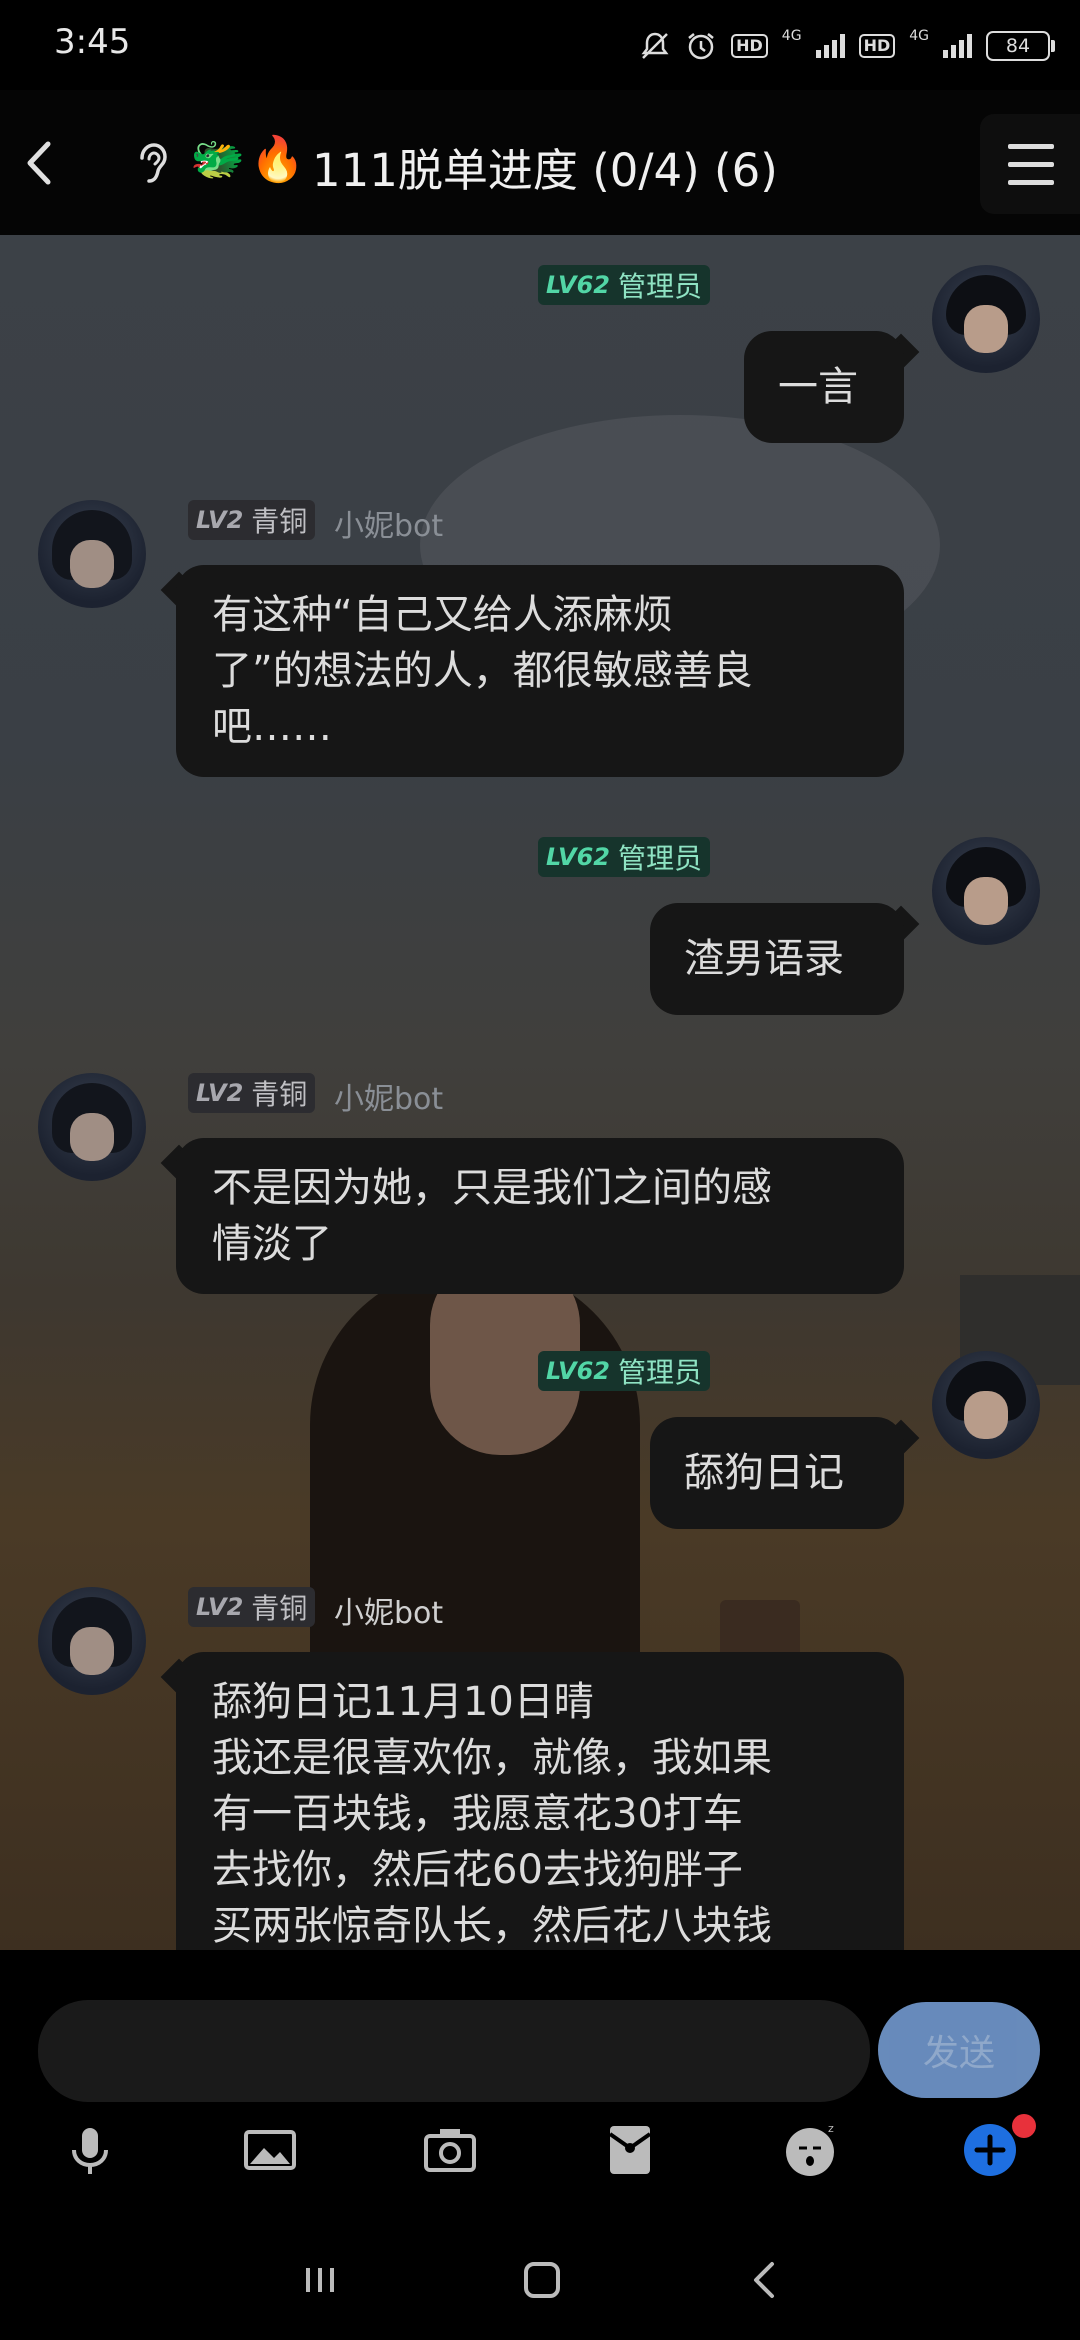 The width and height of the screenshot is (1080, 2340). What do you see at coordinates (1020, 46) in the screenshot?
I see `battery-indicator: 84` at bounding box center [1020, 46].